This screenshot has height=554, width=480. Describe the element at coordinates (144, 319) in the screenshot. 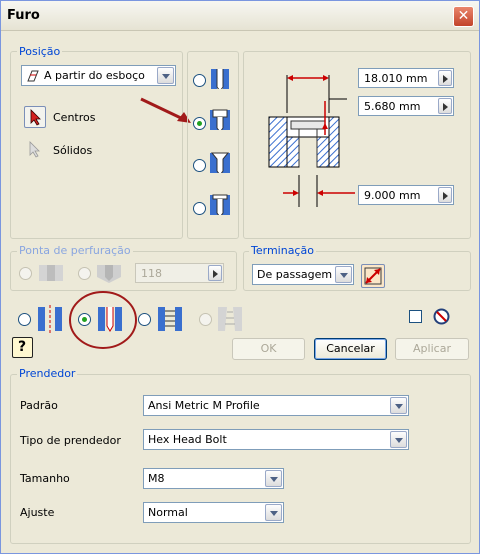

I see `thread-tapped-radio` at that location.